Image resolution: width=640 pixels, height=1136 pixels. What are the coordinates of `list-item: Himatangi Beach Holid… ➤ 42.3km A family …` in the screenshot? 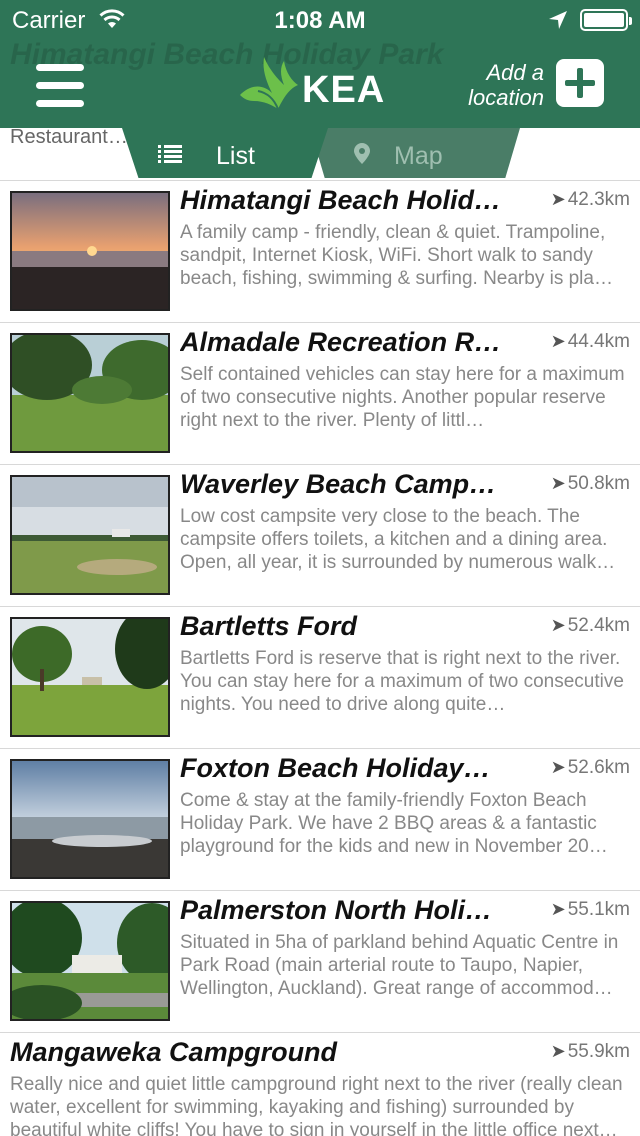 It's located at (320, 251).